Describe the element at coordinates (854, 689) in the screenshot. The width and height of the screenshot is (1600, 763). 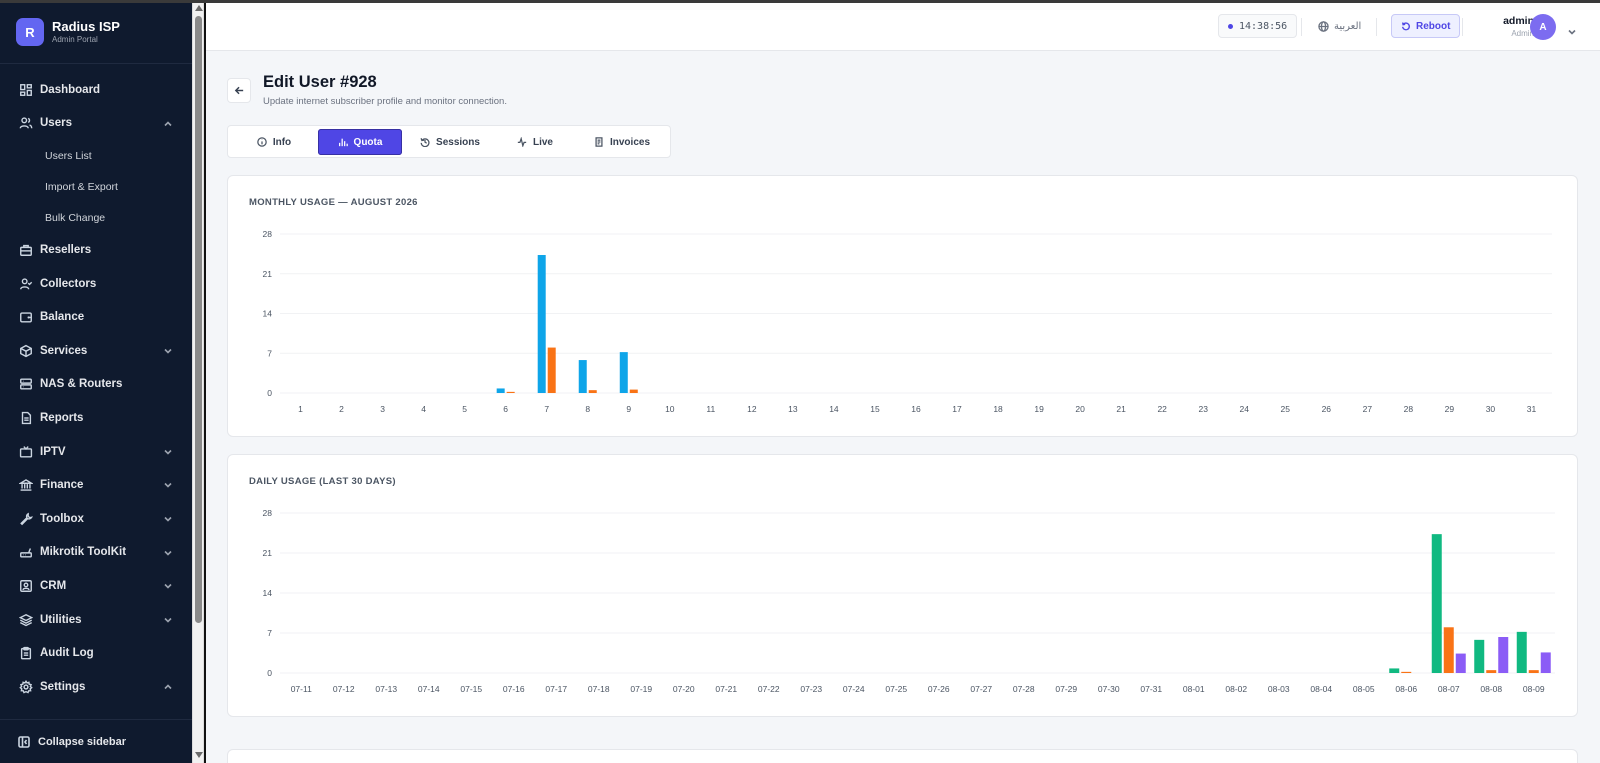
I see `x-tick-label: 07-24` at that location.